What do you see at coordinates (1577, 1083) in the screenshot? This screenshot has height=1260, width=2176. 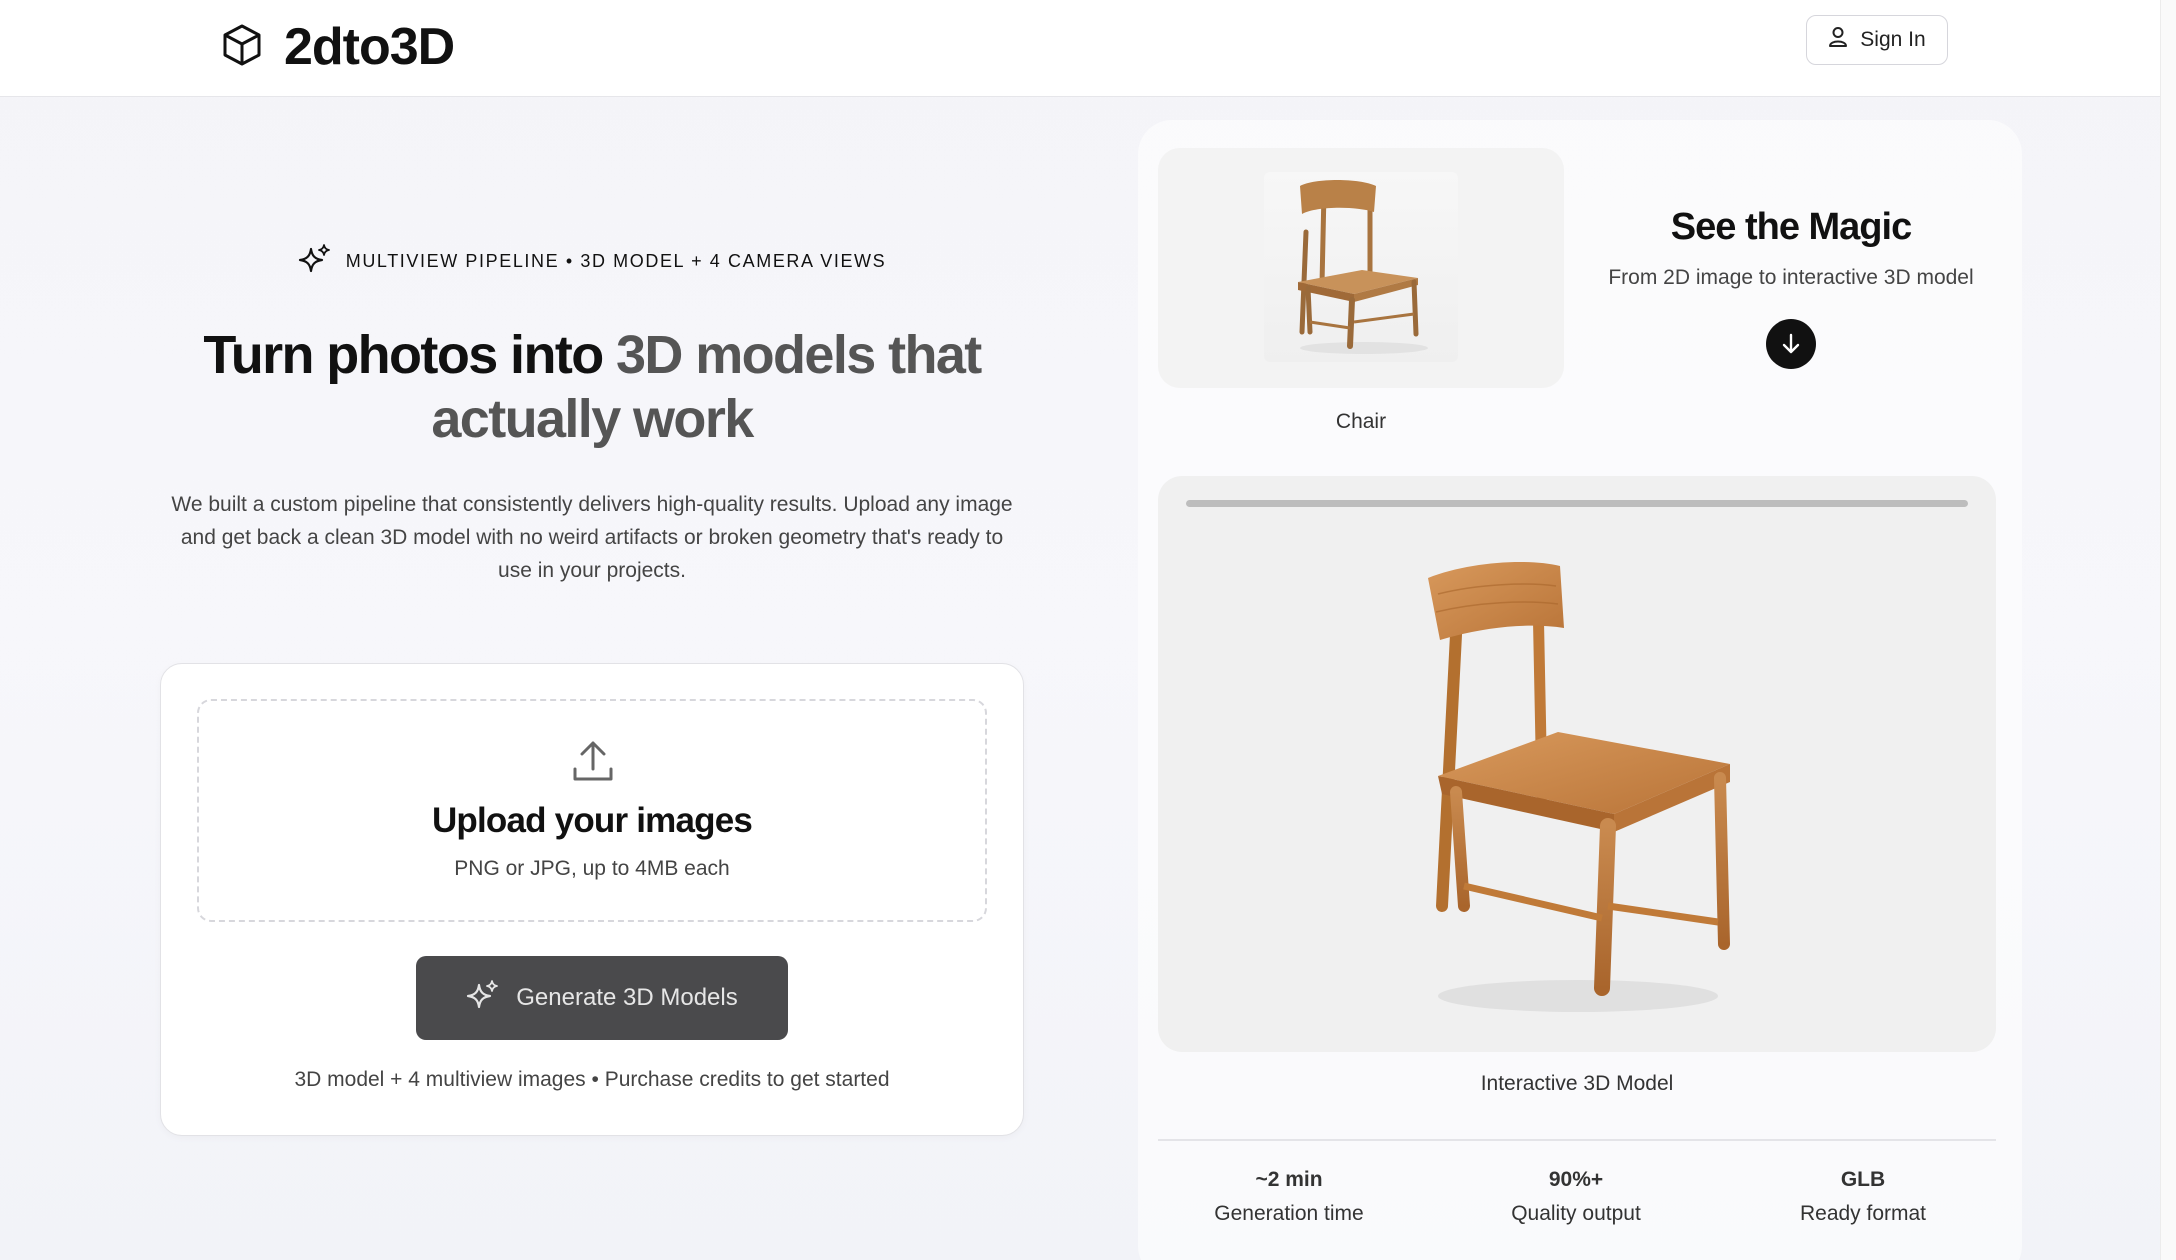 I see `model-caption: Interactive 3D Model` at bounding box center [1577, 1083].